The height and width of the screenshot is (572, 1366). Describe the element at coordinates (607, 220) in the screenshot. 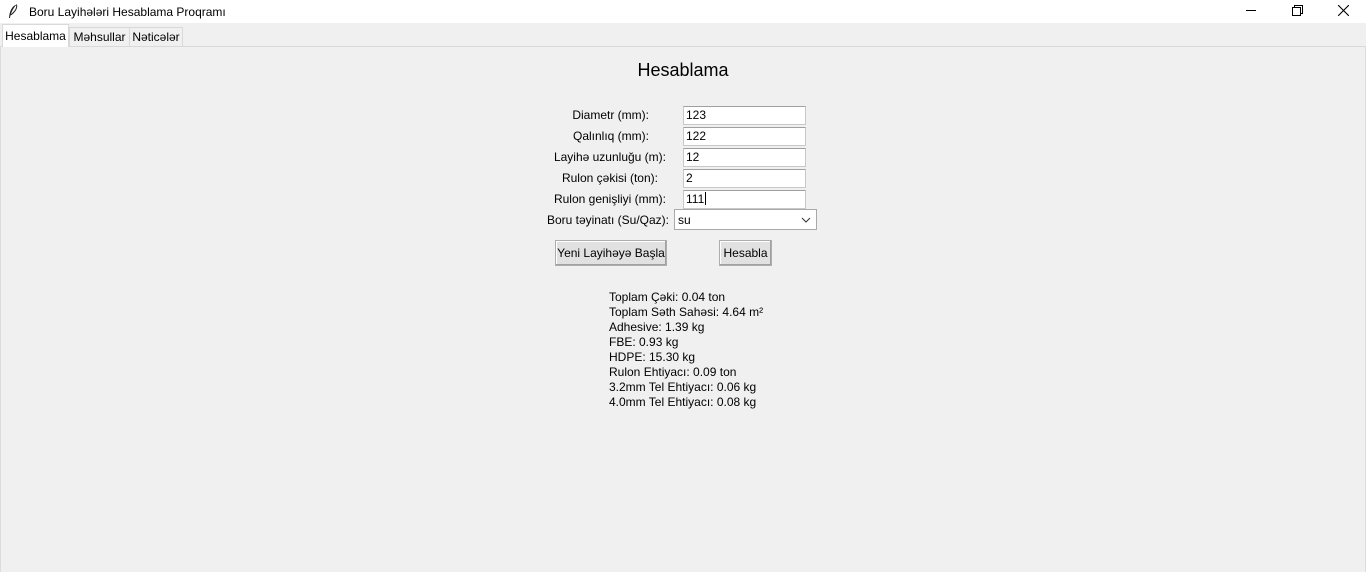

I see `purpose-label: Boru təyinatı (Su/Qaz):` at that location.